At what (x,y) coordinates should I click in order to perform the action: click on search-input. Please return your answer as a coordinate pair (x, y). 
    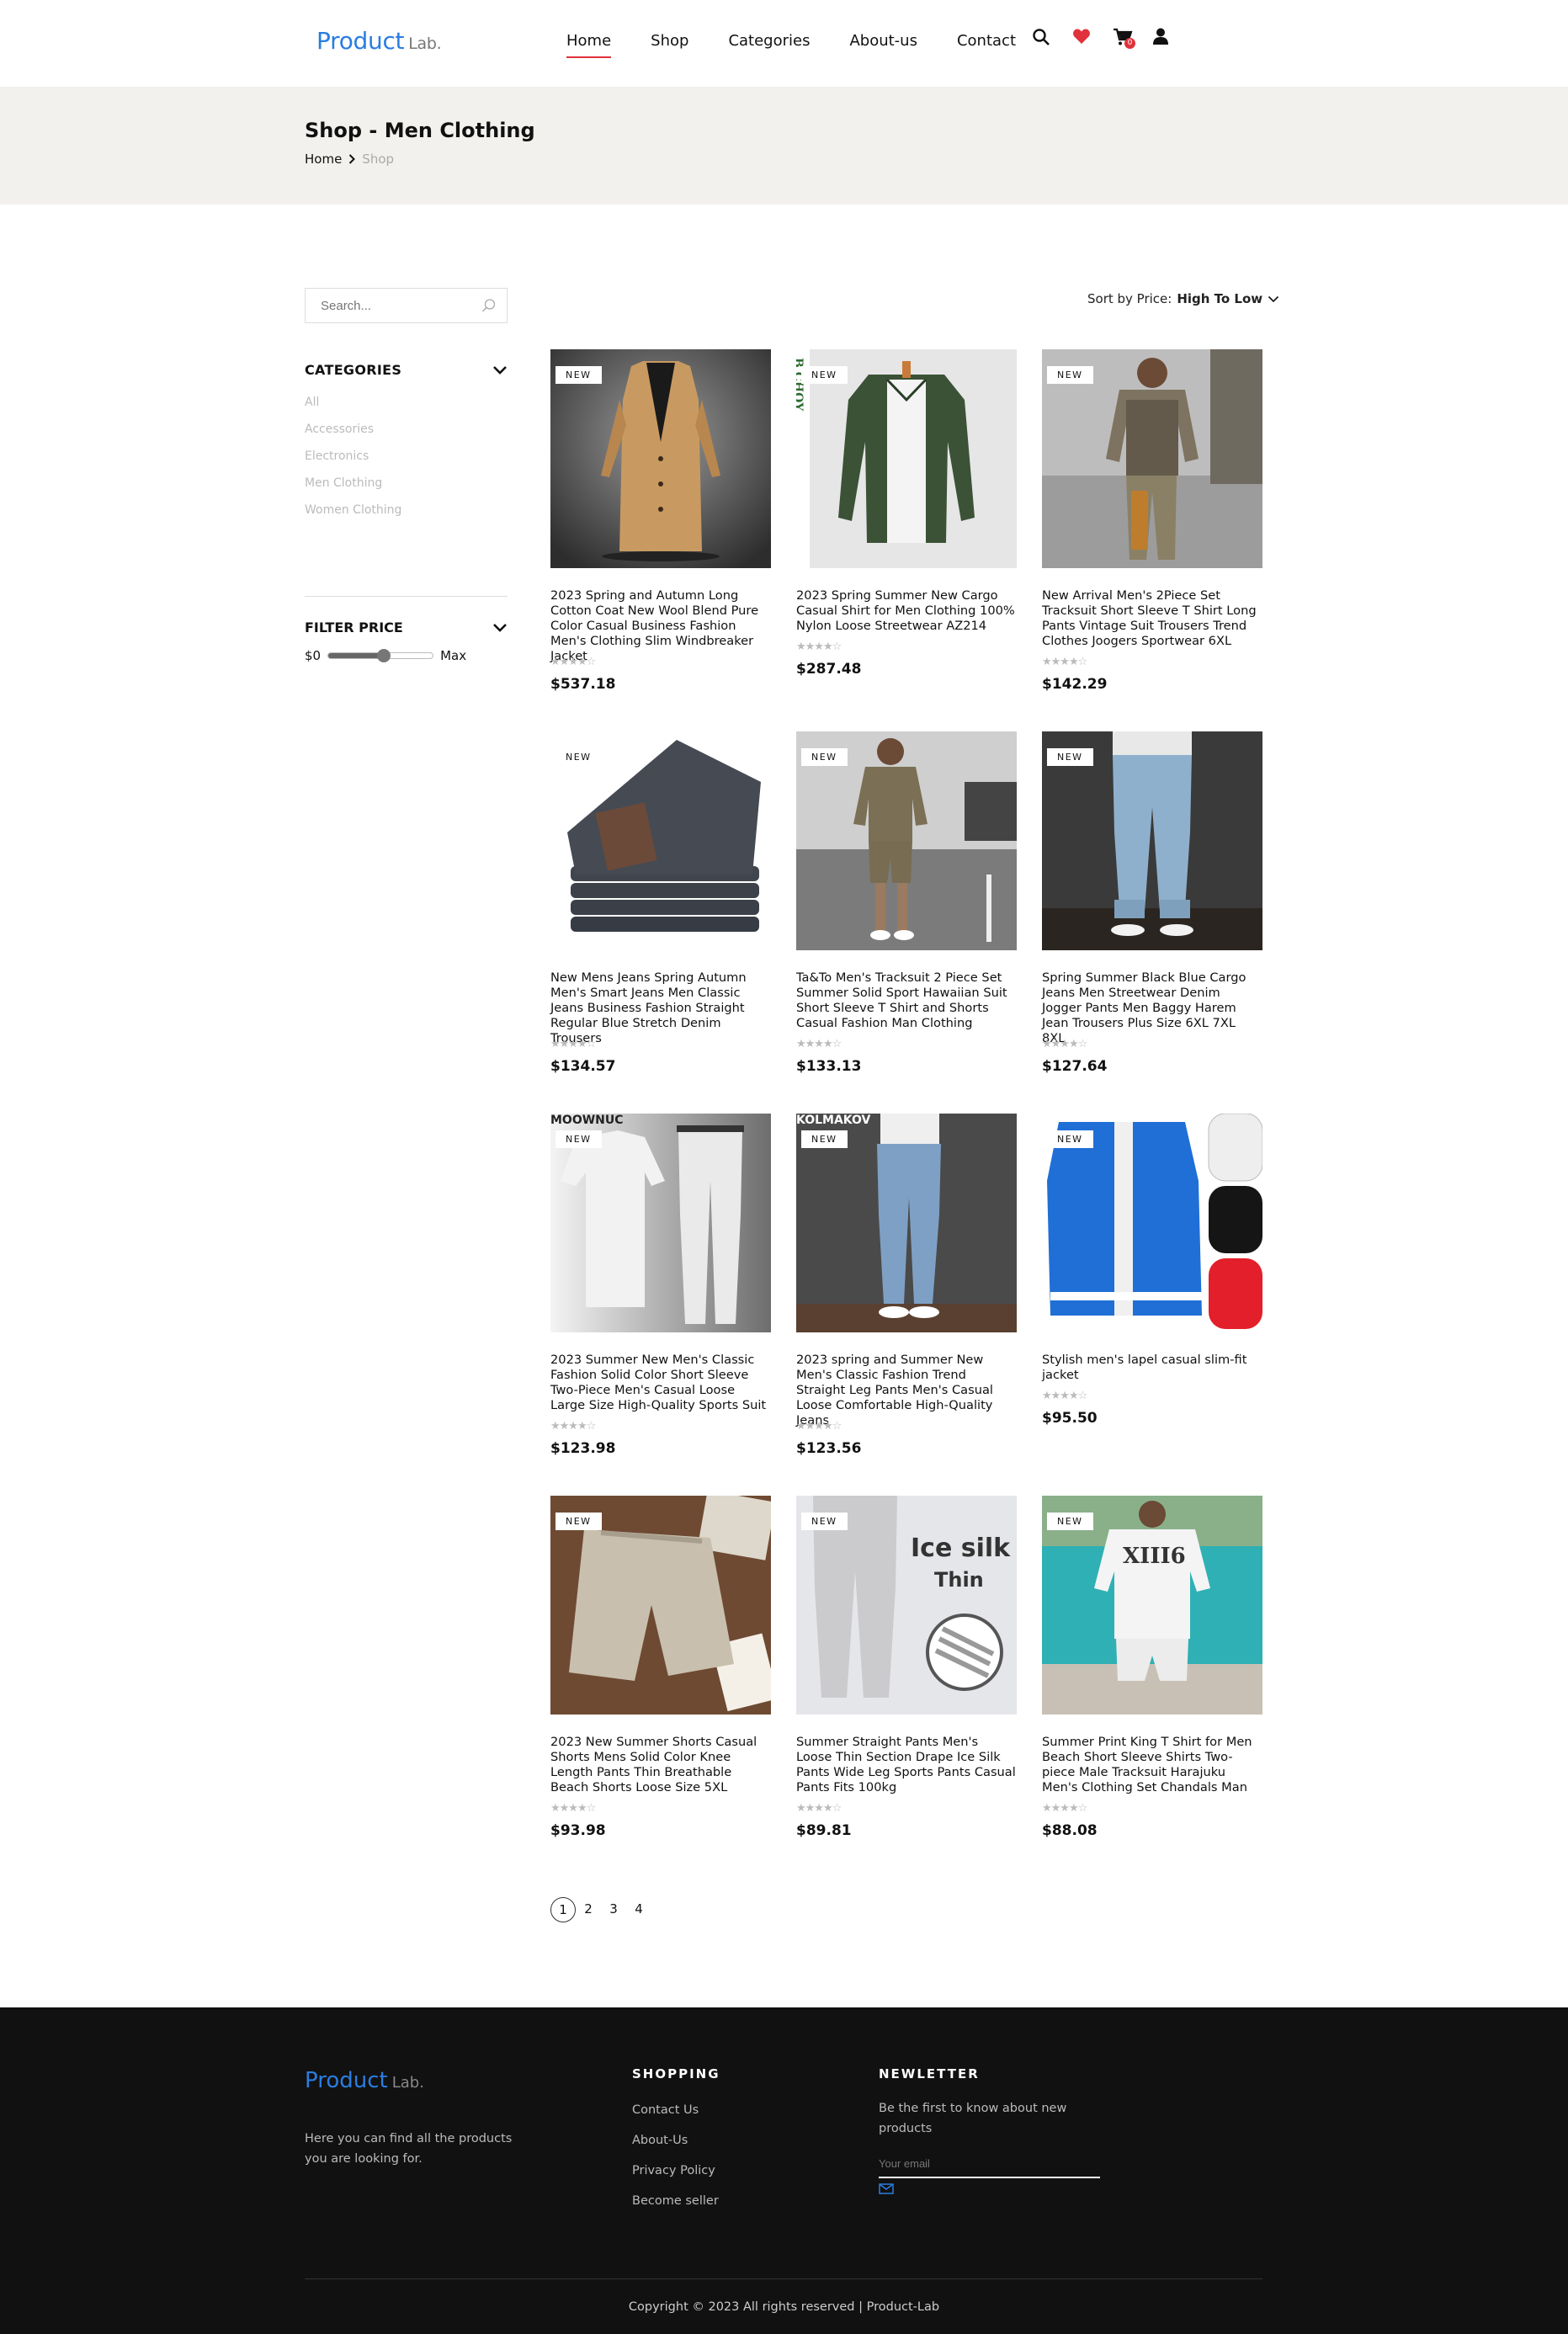
    Looking at the image, I should click on (396, 306).